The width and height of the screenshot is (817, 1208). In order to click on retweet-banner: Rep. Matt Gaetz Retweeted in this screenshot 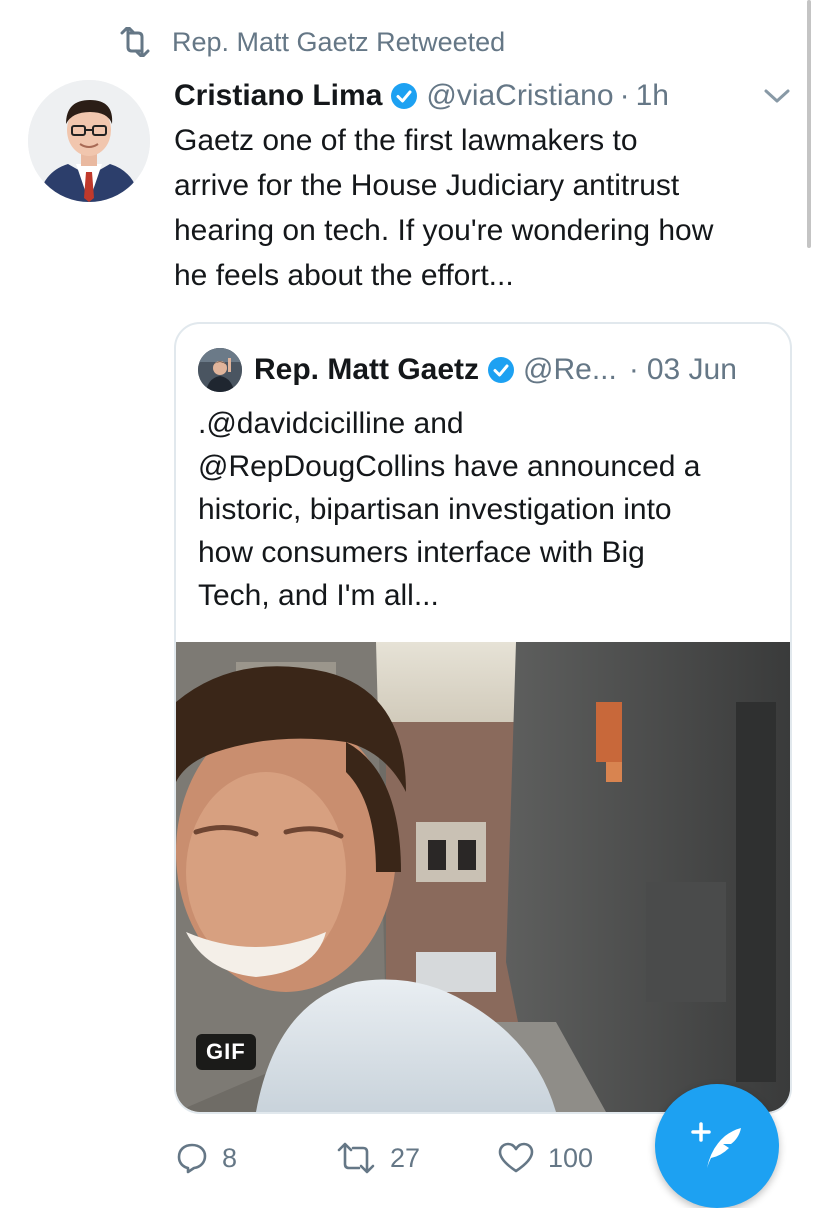, I will do `click(311, 42)`.